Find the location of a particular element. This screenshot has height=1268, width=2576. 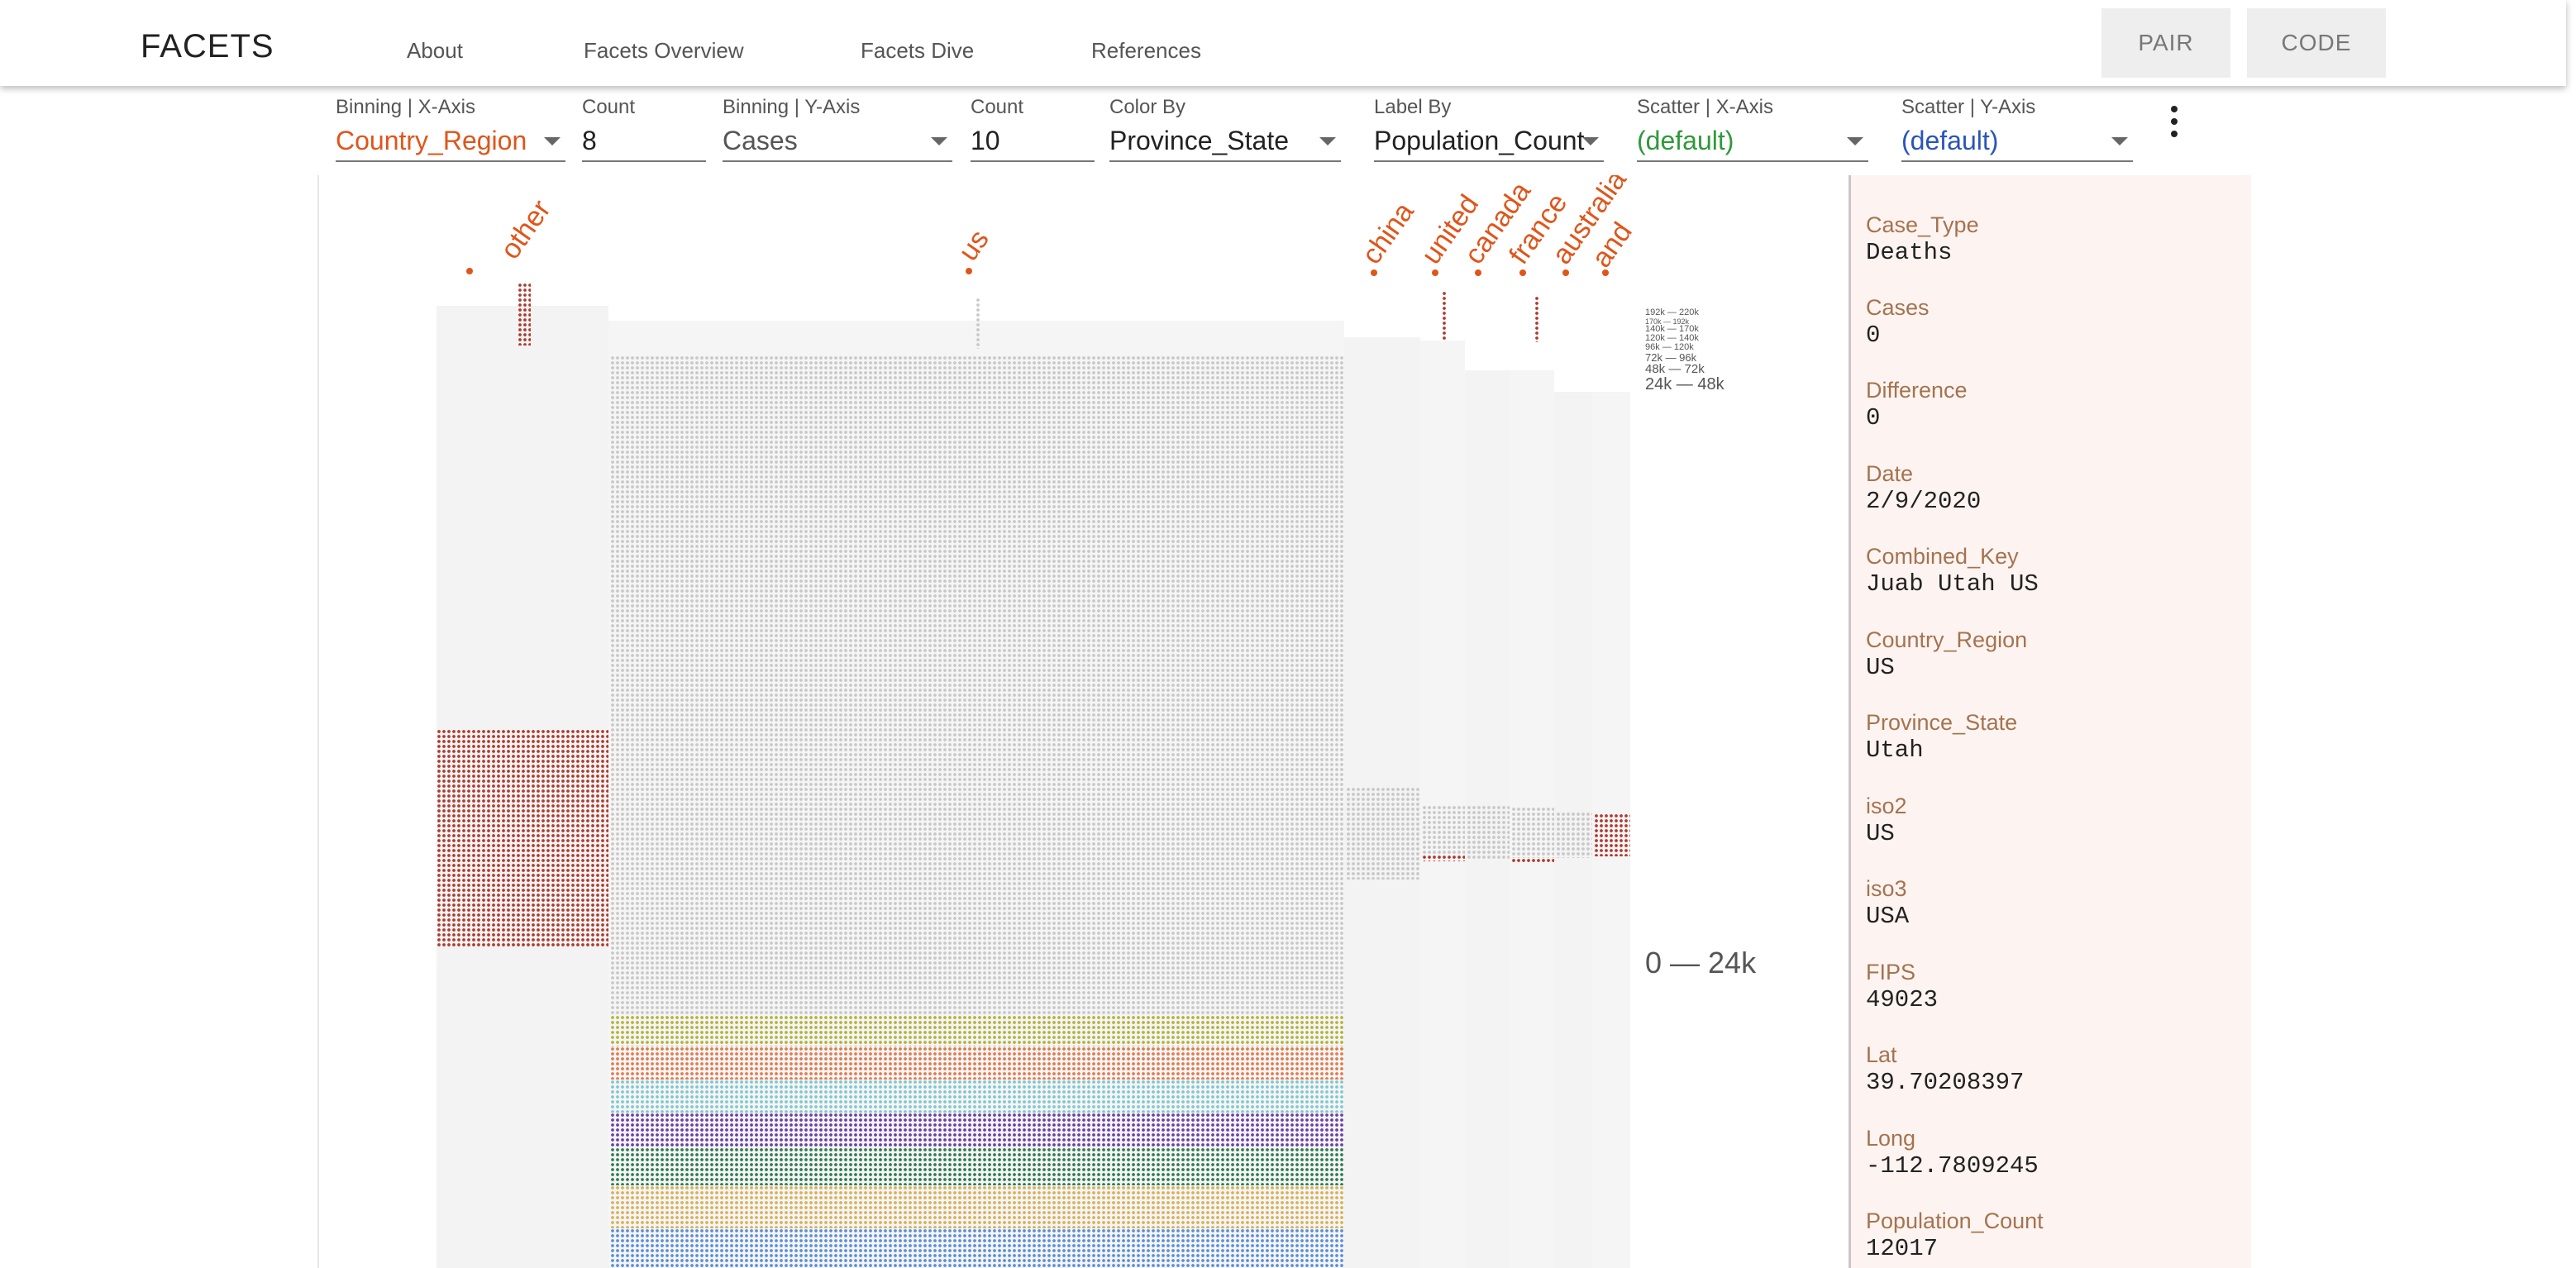

field-value: Utah is located at coordinates (1895, 750).